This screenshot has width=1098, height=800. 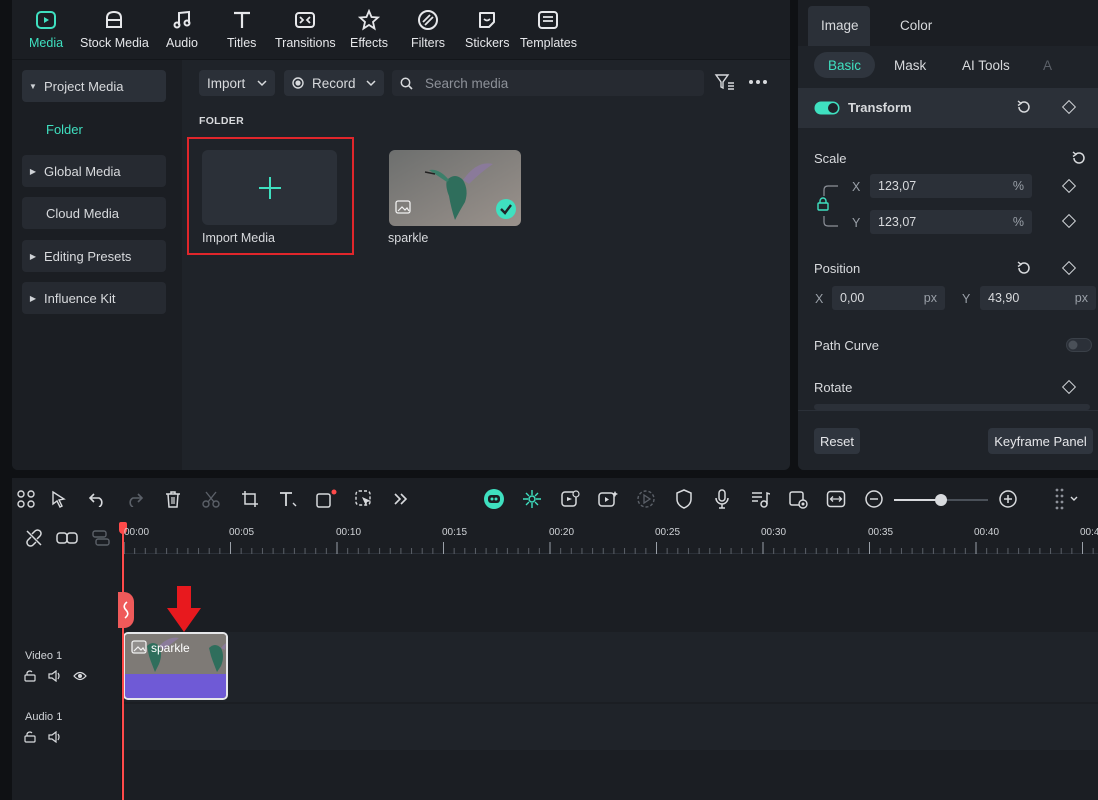 What do you see at coordinates (67, 538) in the screenshot?
I see `link-clips-icon` at bounding box center [67, 538].